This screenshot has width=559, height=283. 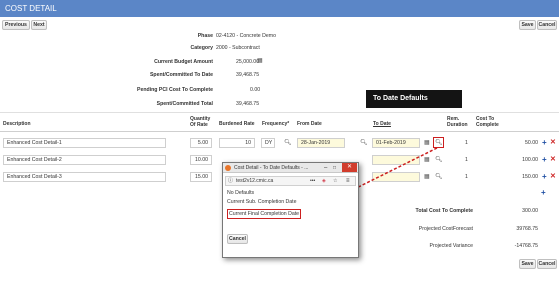 I want to click on phase-value: 02-4120 - Concrete Demo, so click(x=246, y=36).